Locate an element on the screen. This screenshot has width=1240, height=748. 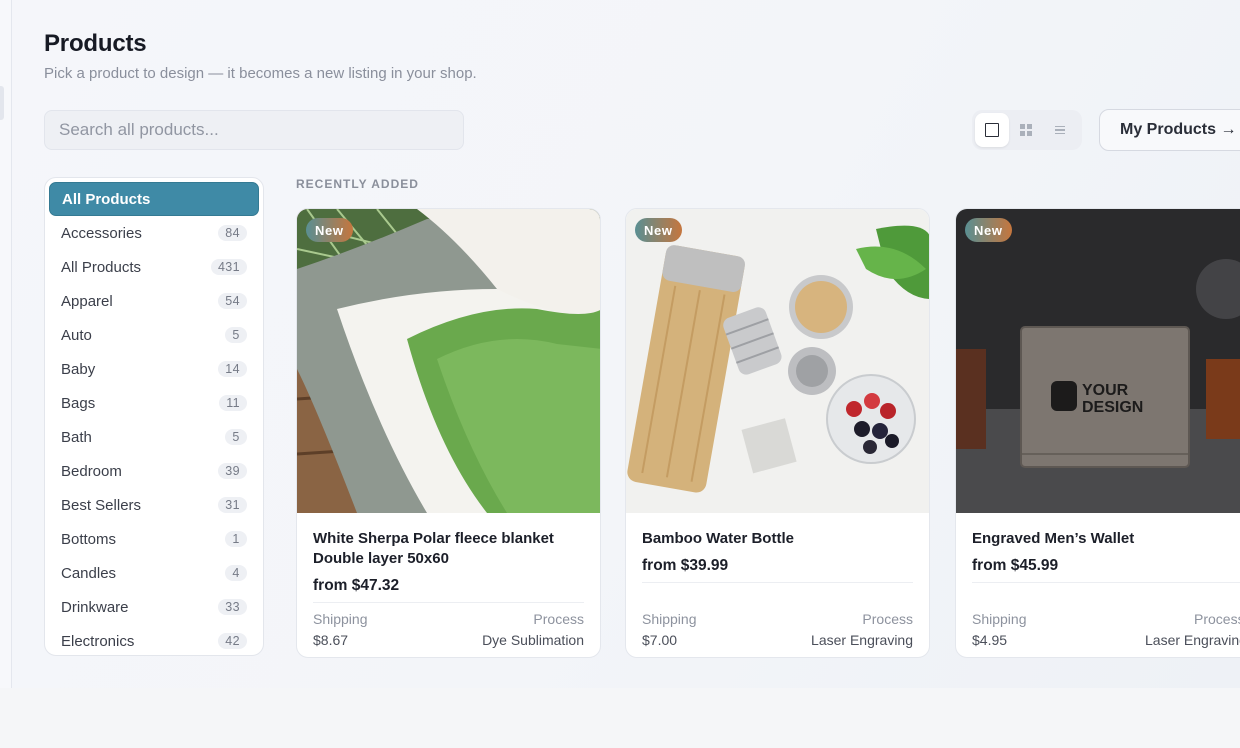
product-title: Bamboo Water Bottle is located at coordinates (718, 538).